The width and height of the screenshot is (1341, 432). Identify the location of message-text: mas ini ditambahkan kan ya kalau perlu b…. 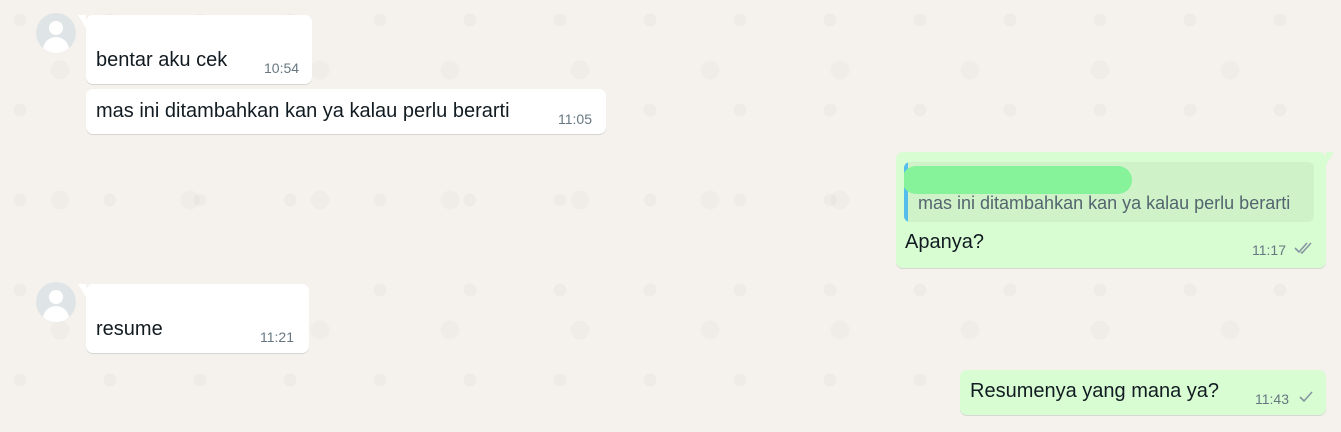
(303, 111).